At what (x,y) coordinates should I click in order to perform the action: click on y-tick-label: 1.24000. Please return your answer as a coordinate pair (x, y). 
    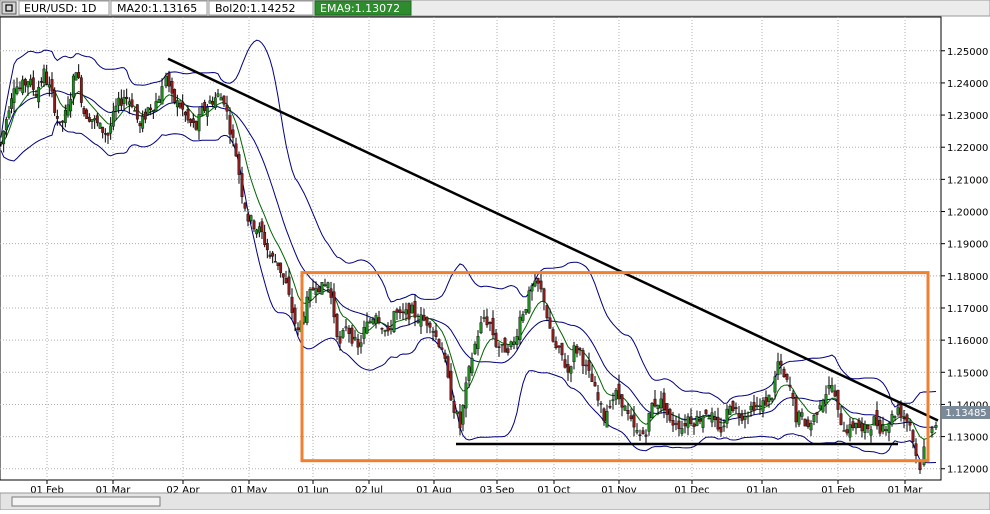
    Looking at the image, I should click on (967, 84).